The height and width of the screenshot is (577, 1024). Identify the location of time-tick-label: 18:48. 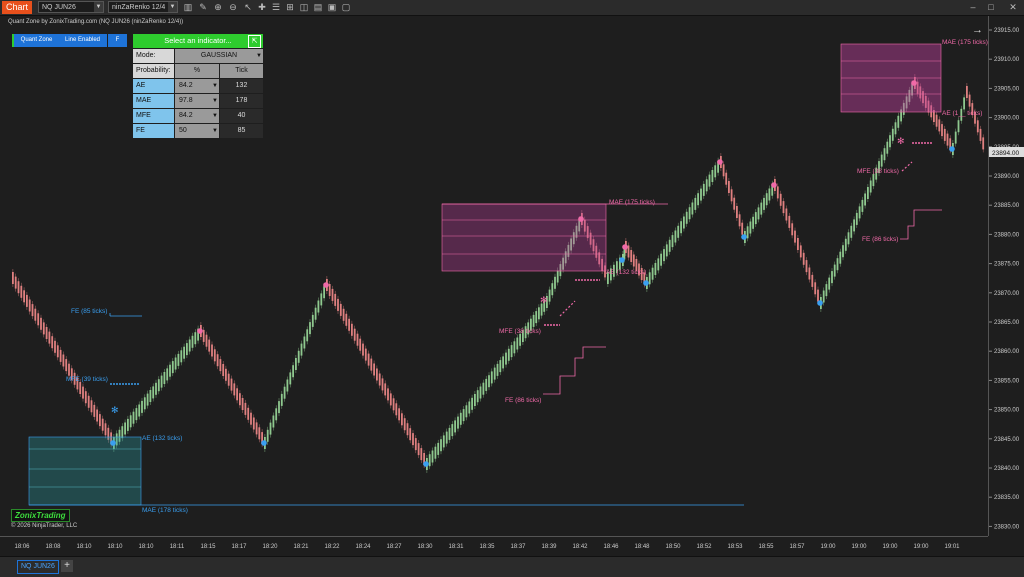
(642, 547).